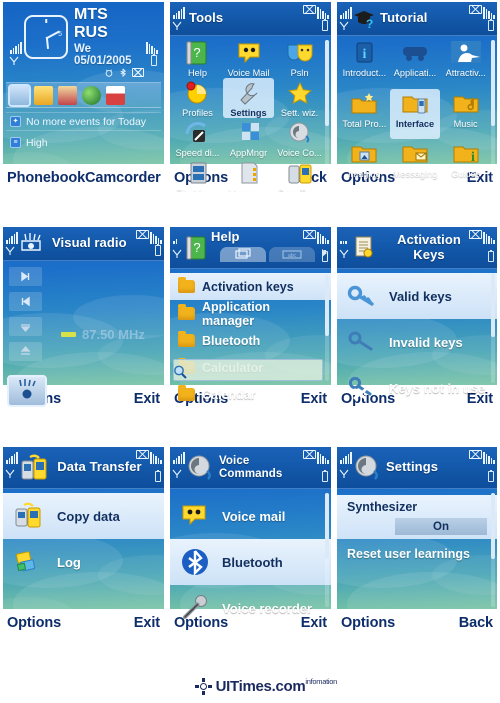  What do you see at coordinates (91, 95) in the screenshot?
I see `shortcut-browser-icon` at bounding box center [91, 95].